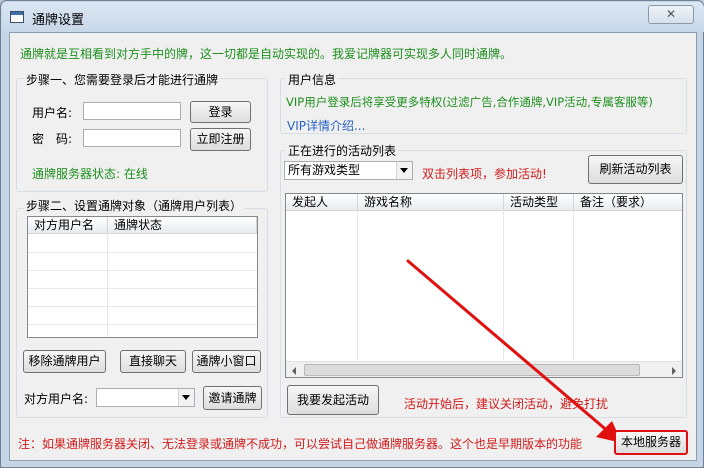 The image size is (704, 468). I want to click on close-icon: ✕, so click(671, 14).